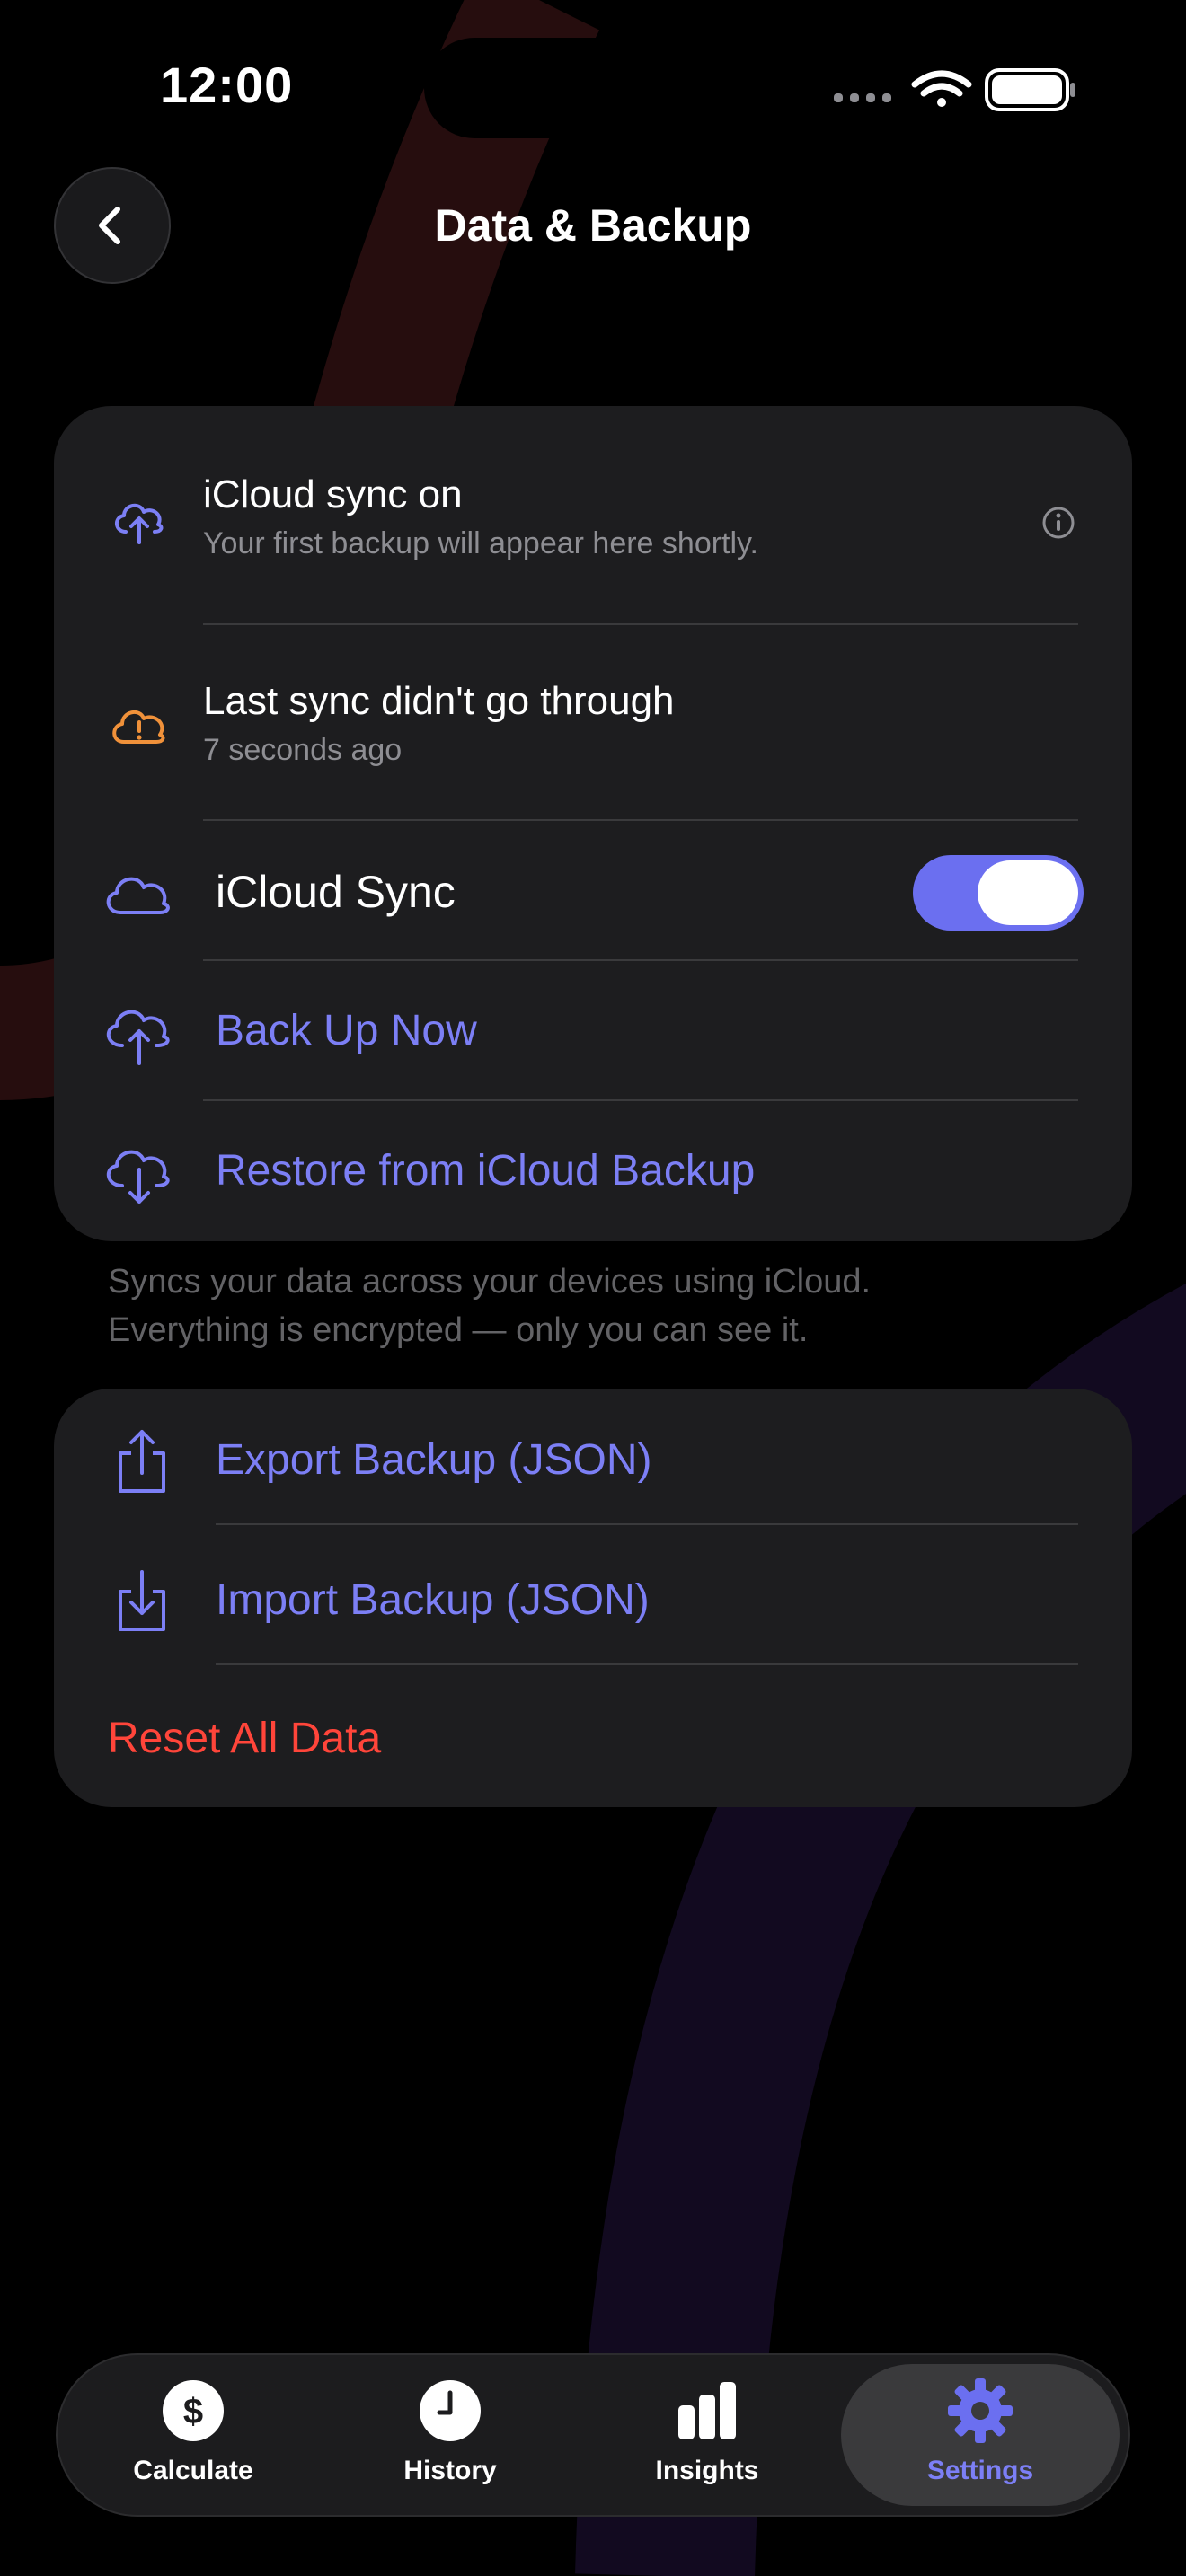  What do you see at coordinates (942, 88) in the screenshot?
I see `wifi-icon` at bounding box center [942, 88].